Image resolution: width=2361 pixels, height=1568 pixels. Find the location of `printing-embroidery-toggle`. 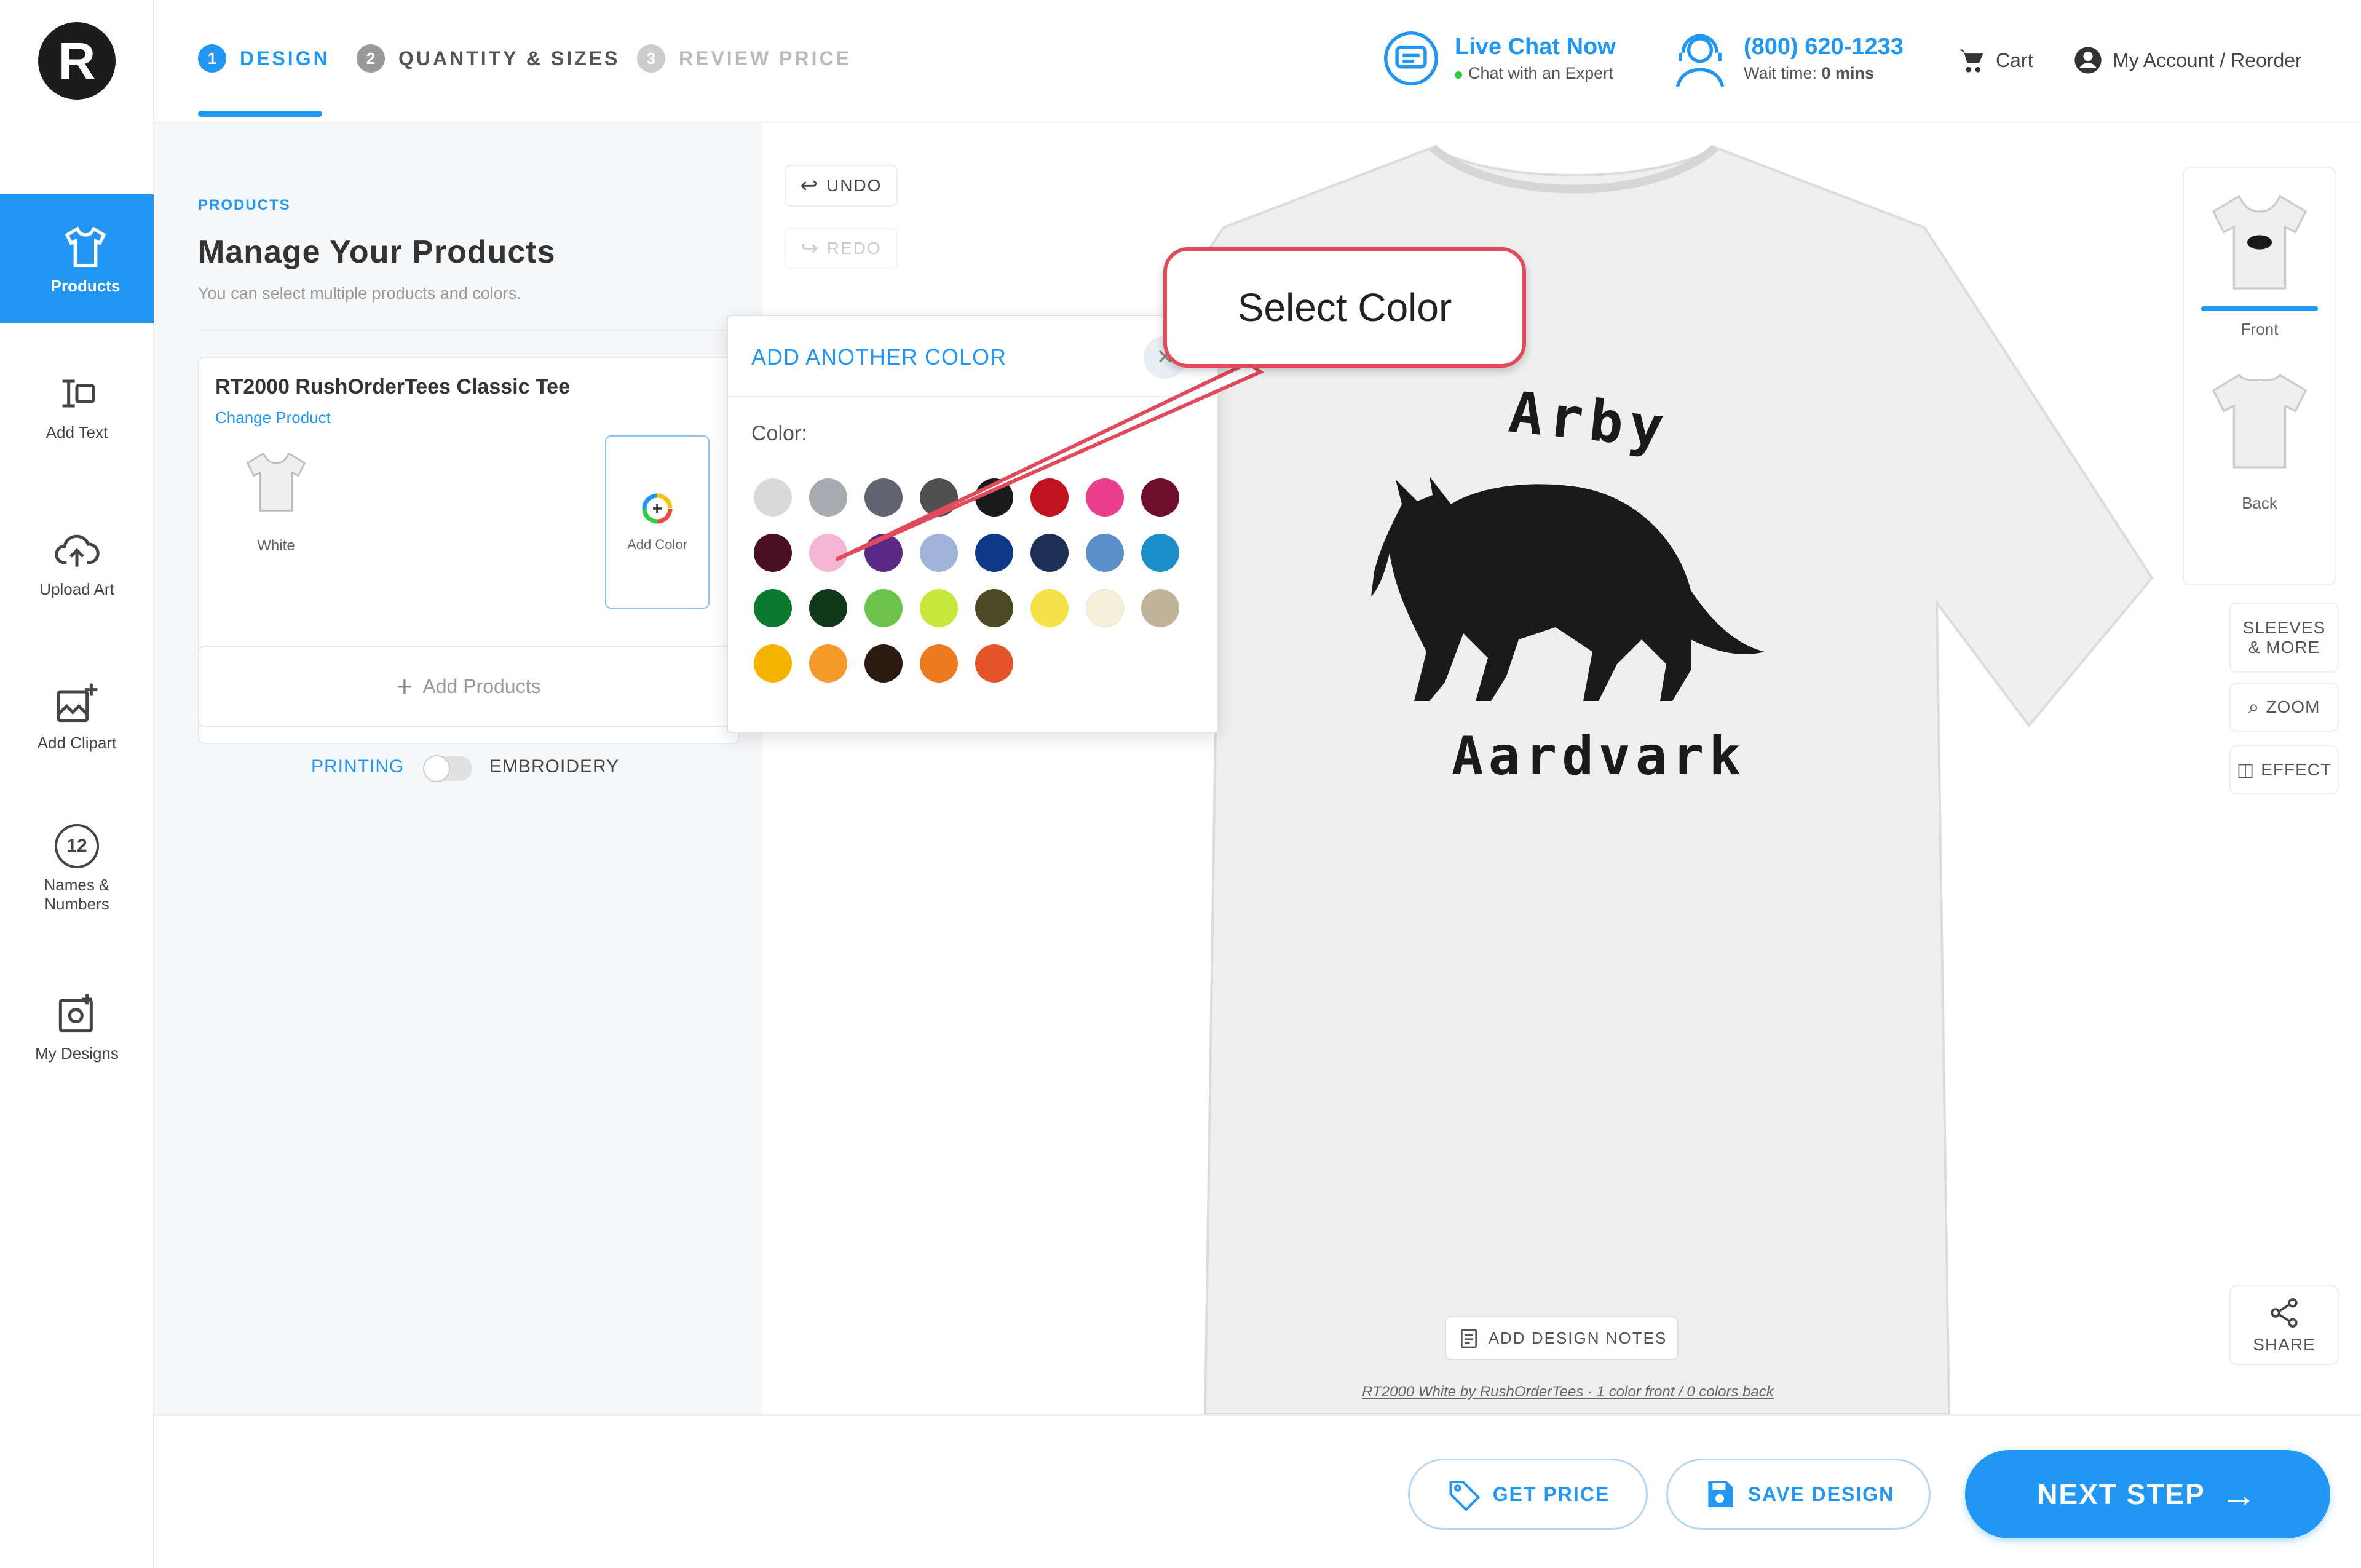

printing-embroidery-toggle is located at coordinates (447, 768).